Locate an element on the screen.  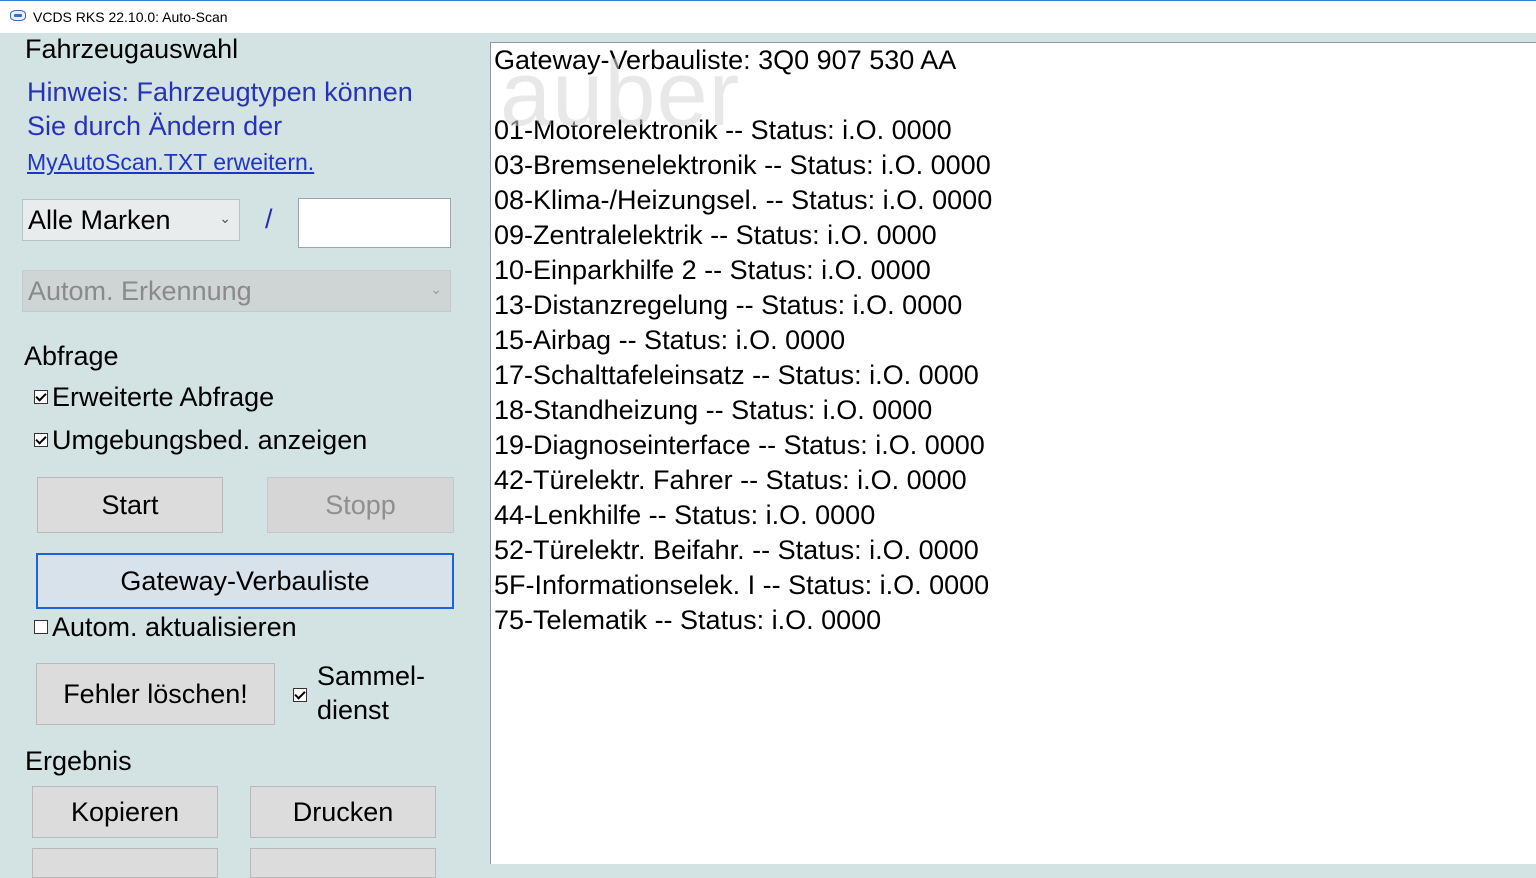
auto-update-checkbox-row: Autom. aktualisieren is located at coordinates (165, 627).